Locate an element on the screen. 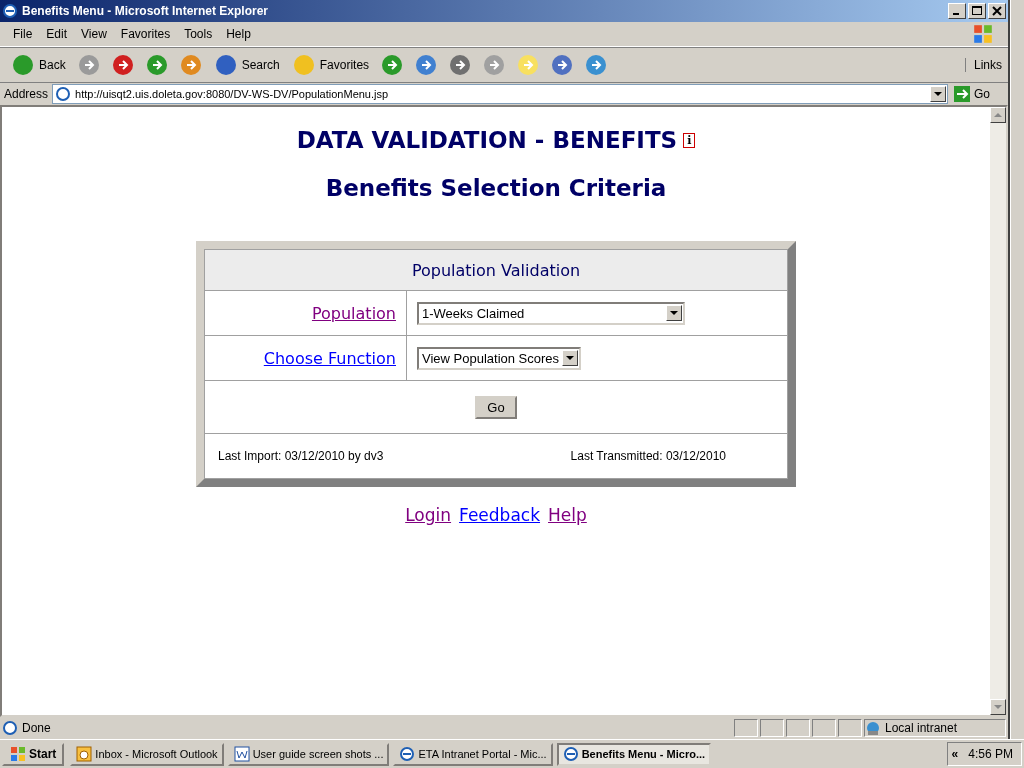 The height and width of the screenshot is (768, 1024). address-field: http://uisqt2.uis.doleta.gov:8080/DV-WS-DV/PopulationMenu.jsp is located at coordinates (500, 94).